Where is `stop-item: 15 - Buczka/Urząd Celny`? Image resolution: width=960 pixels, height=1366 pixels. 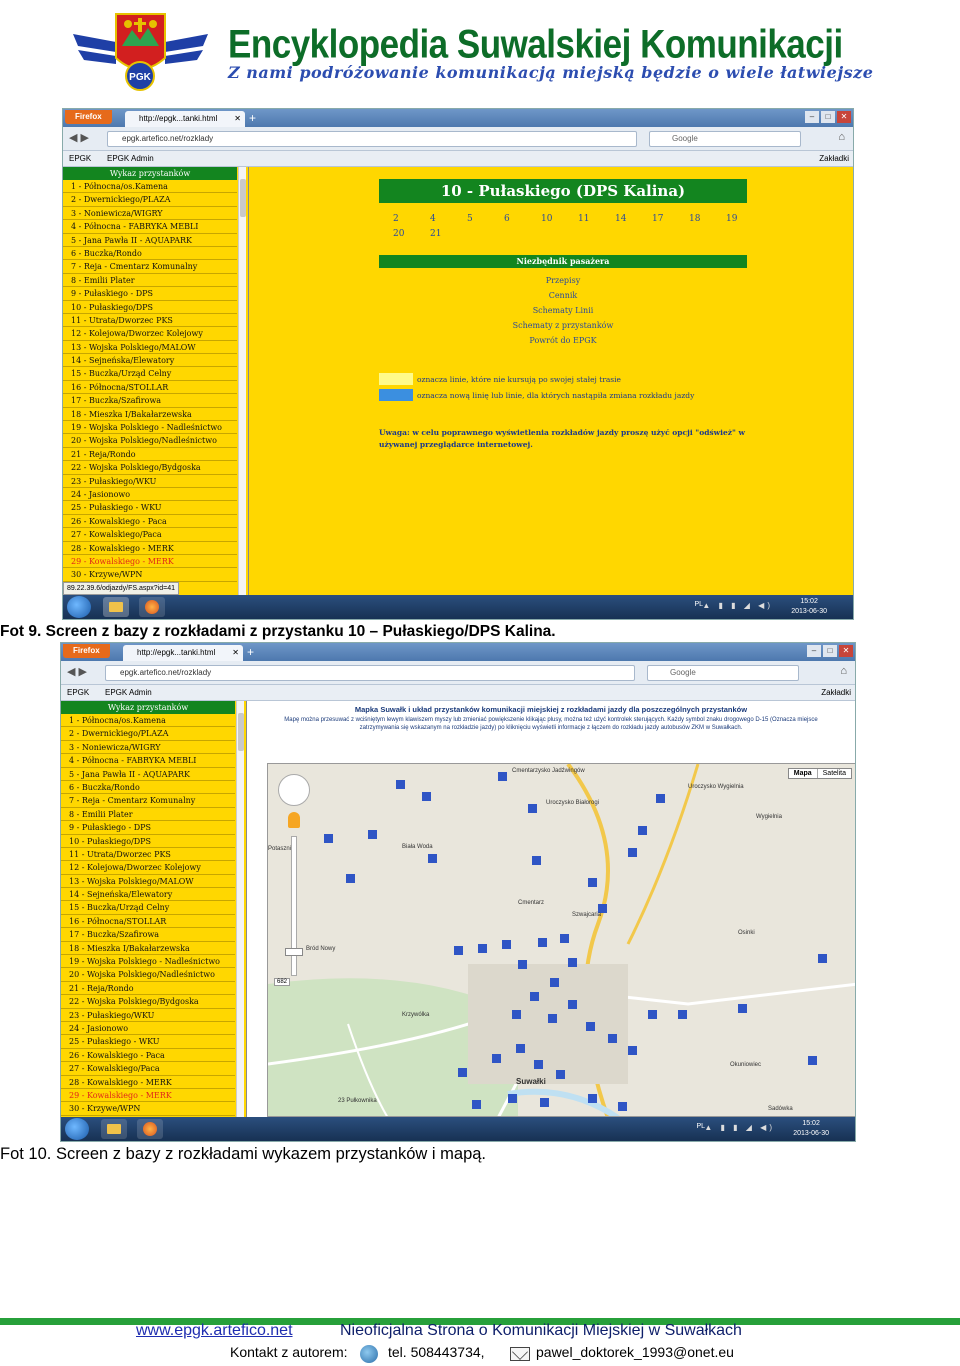
stop-item: 15 - Buczka/Urząd Celny is located at coordinates (148, 908).